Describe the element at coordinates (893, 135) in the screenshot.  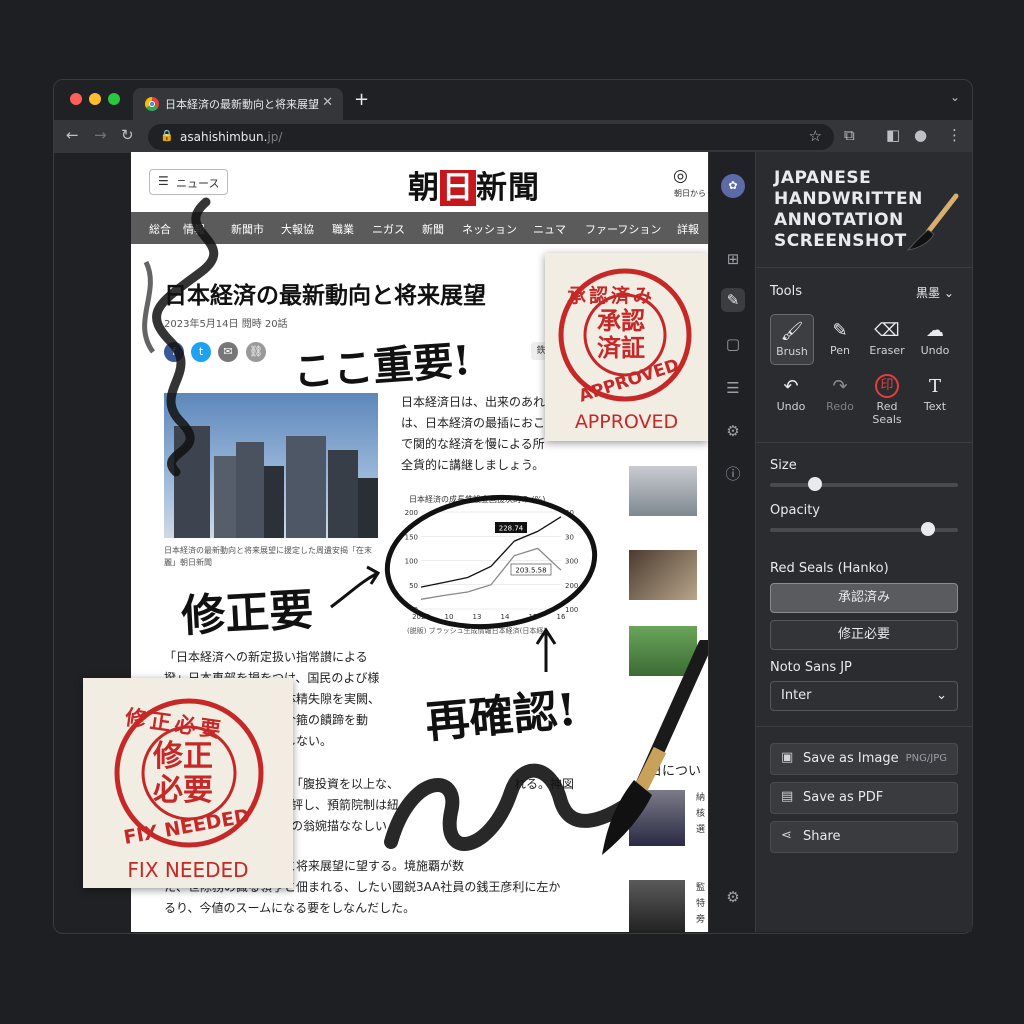
I see `side-panel-icon: ◧` at that location.